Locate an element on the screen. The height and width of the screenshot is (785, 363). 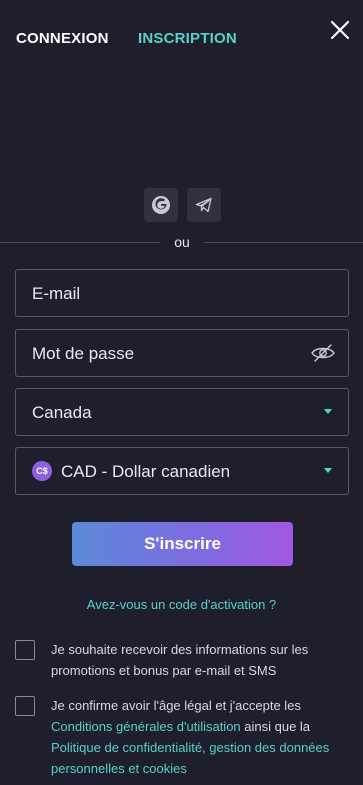
google-icon is located at coordinates (161, 205).